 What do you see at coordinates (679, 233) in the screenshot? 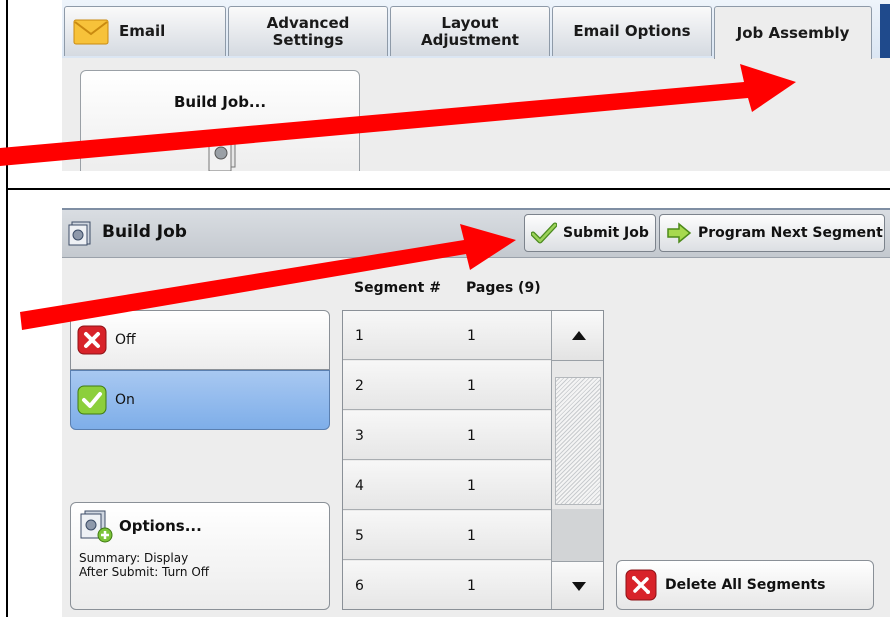
I see `right-arrow-icon` at bounding box center [679, 233].